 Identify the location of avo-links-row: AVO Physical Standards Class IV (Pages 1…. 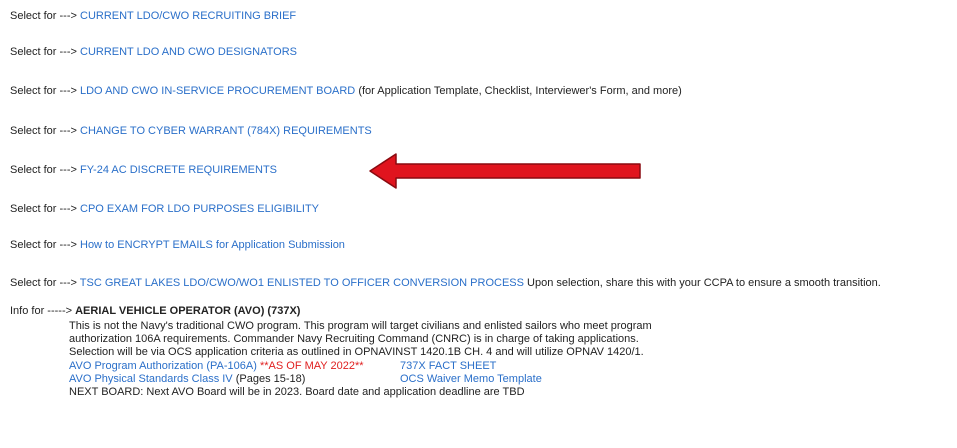
(360, 379).